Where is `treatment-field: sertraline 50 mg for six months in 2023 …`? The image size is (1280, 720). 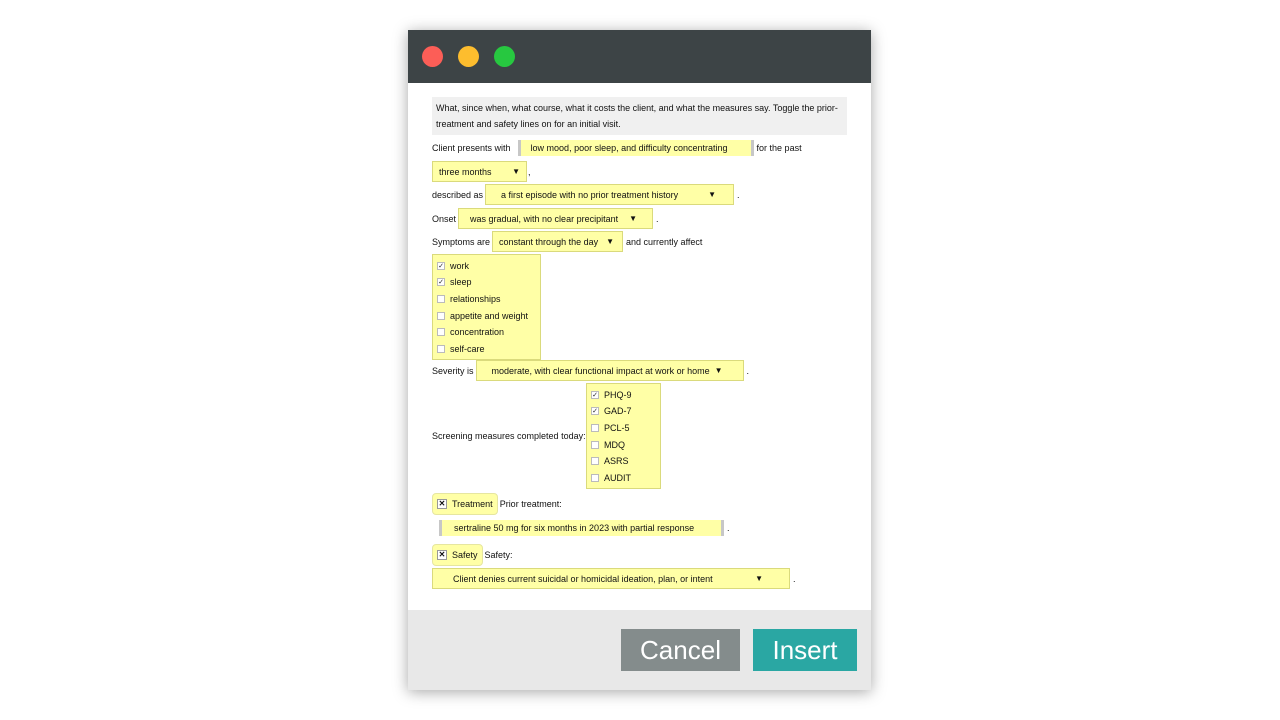 treatment-field: sertraline 50 mg for six months in 2023 … is located at coordinates (581, 528).